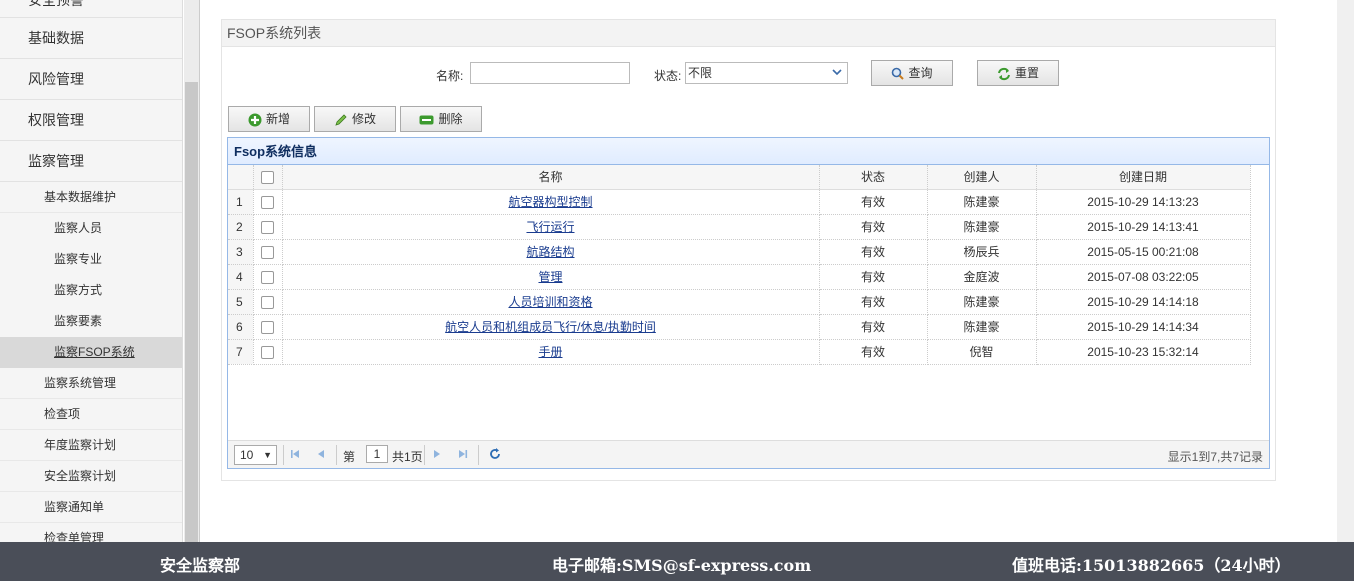 This screenshot has width=1354, height=581. What do you see at coordinates (463, 454) in the screenshot?
I see `last-page-icon` at bounding box center [463, 454].